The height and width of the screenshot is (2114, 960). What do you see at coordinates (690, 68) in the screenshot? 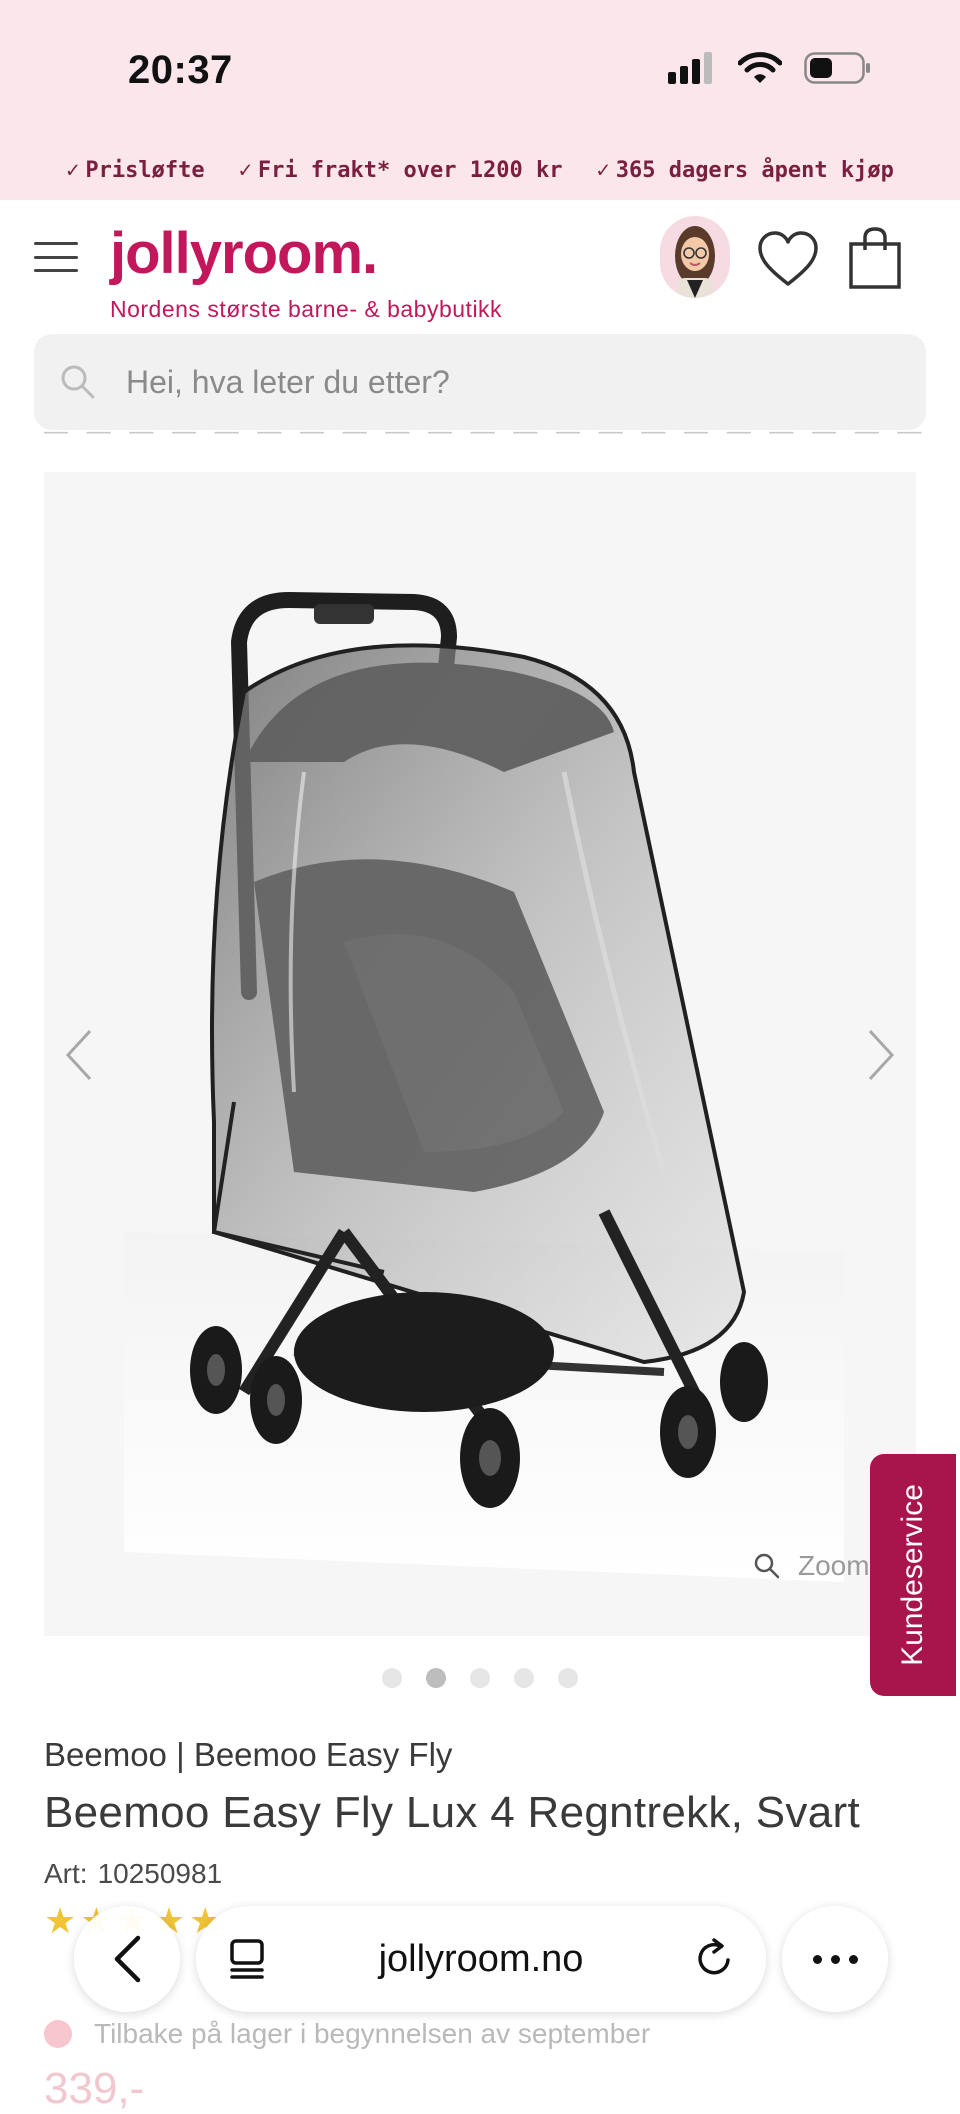
I see `cellular-signal-icon` at bounding box center [690, 68].